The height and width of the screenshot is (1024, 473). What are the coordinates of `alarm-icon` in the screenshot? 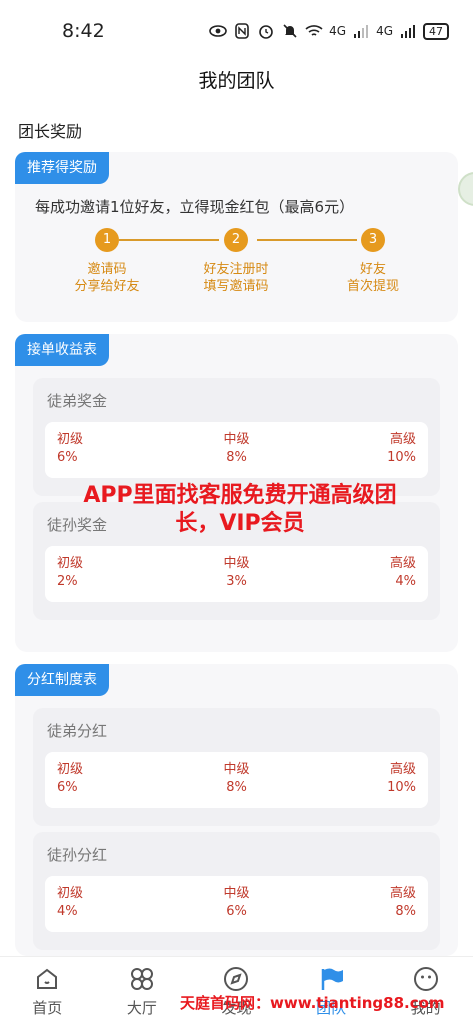 It's located at (266, 31).